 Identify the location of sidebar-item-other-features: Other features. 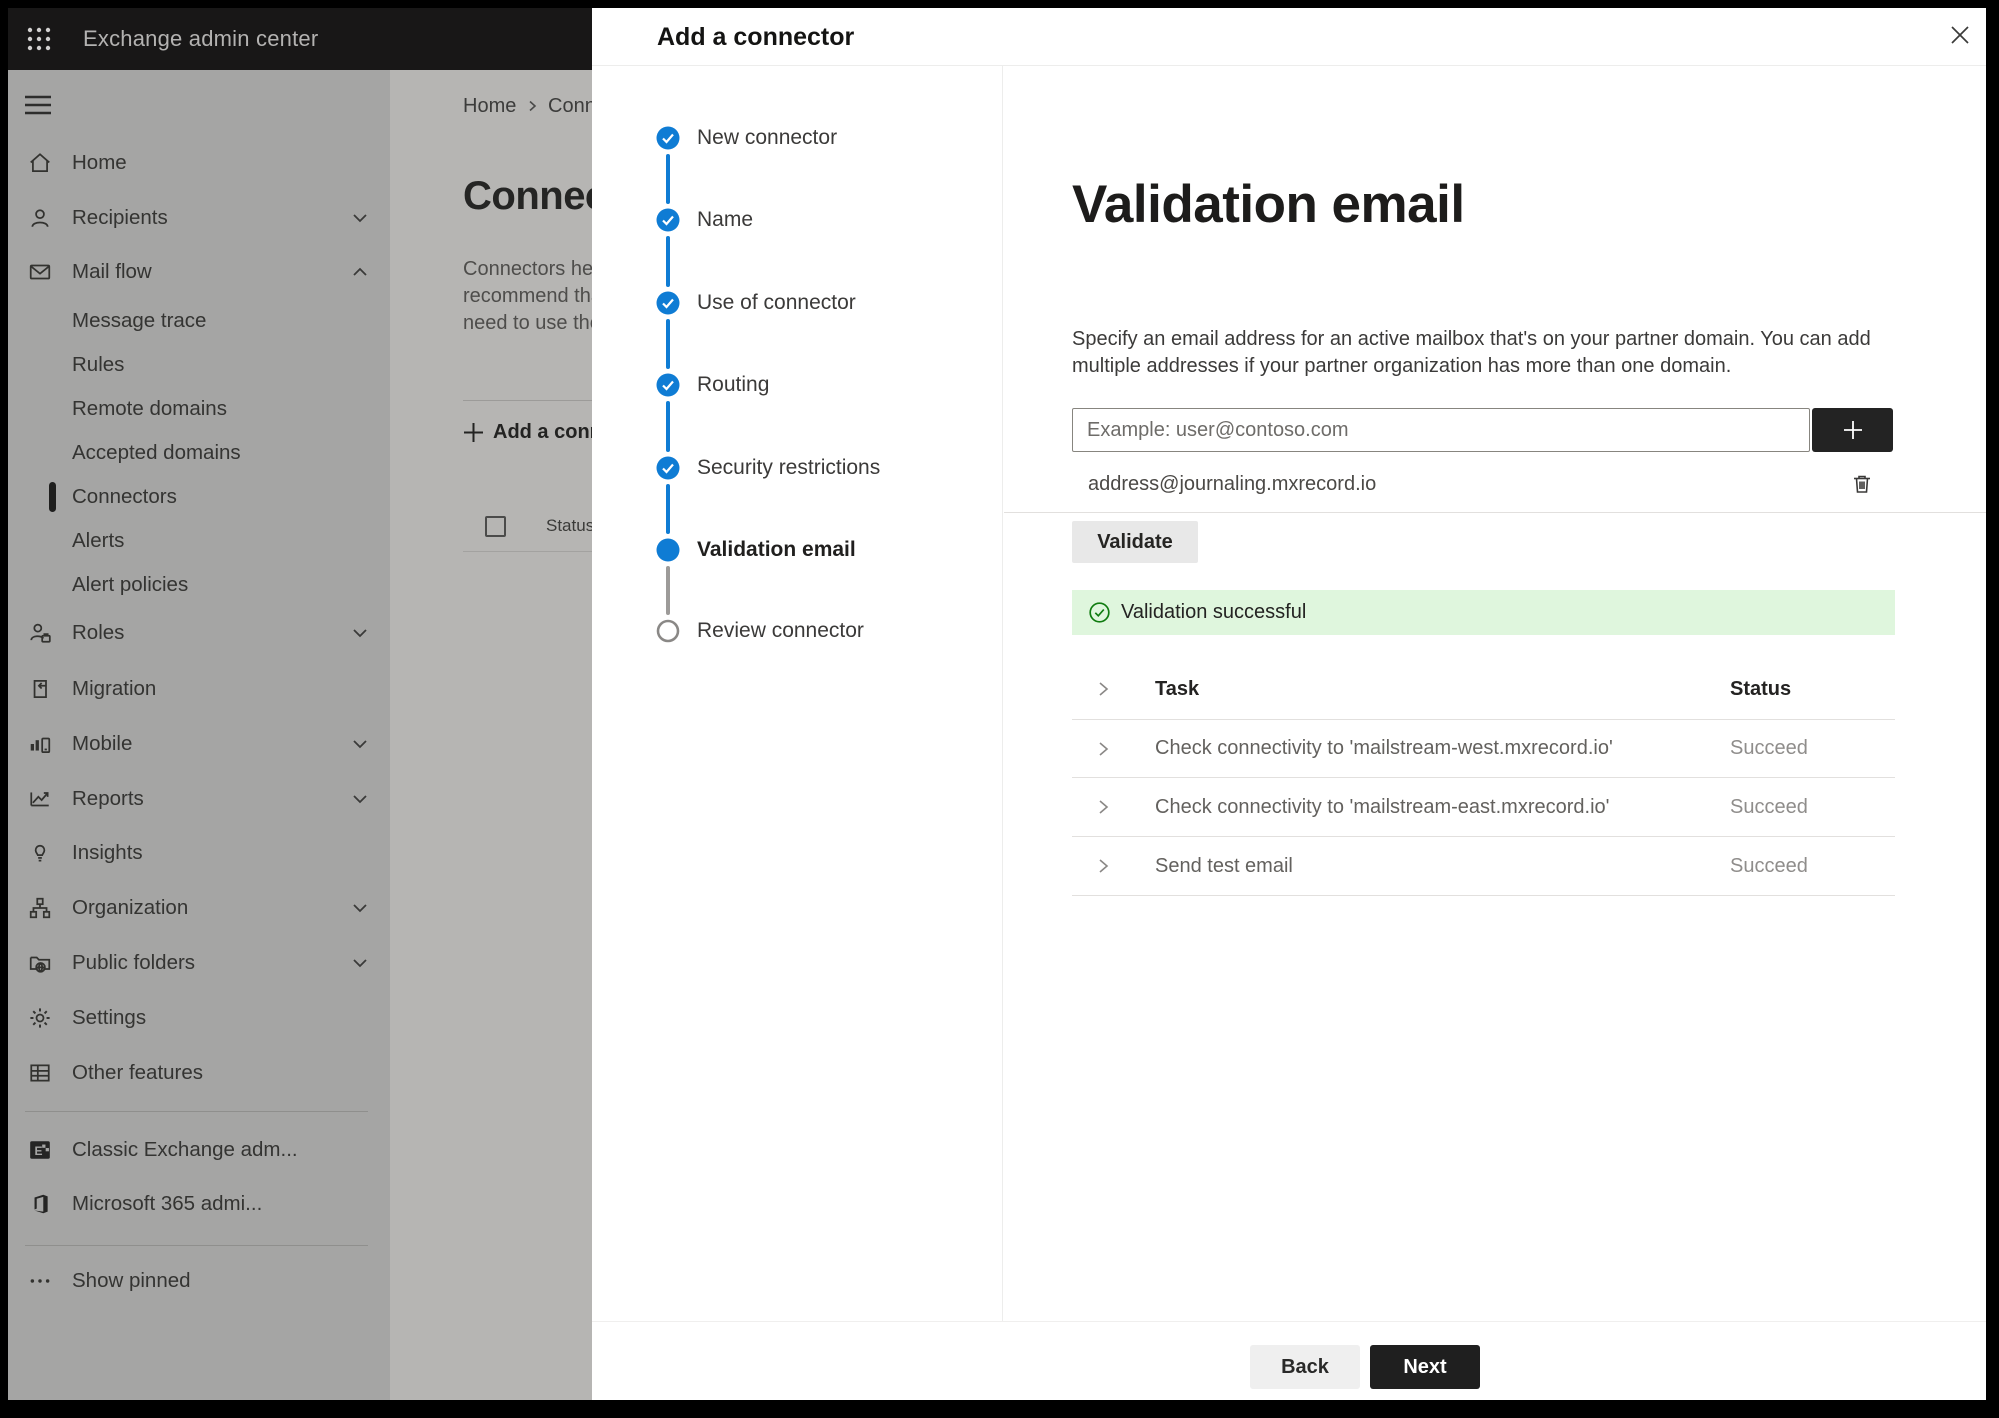
(199, 1073).